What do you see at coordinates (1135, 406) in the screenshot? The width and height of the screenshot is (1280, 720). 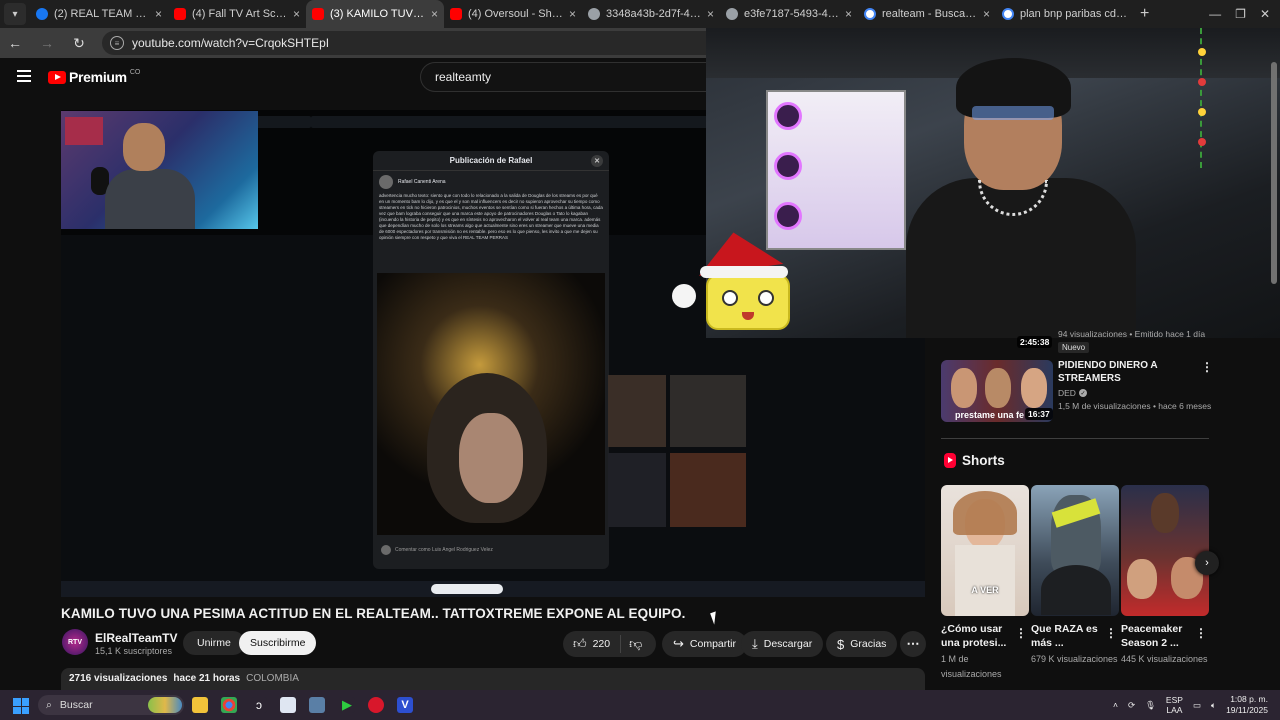 I see `rec2-stats: 1,5 M de visualizaciones • hace 6 meses` at bounding box center [1135, 406].